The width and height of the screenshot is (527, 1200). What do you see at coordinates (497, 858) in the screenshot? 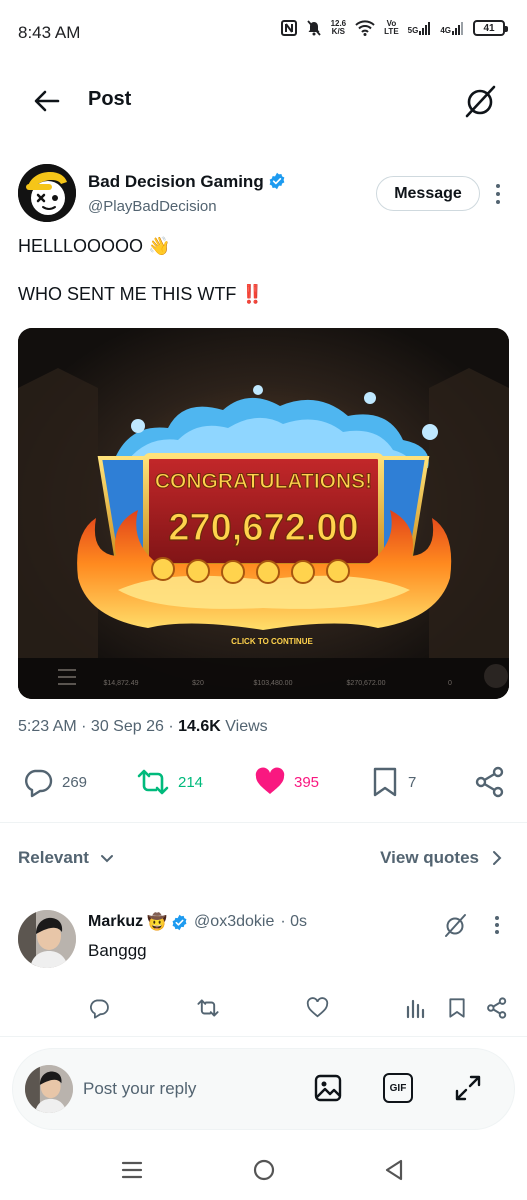
I see `chevron-right-icon` at bounding box center [497, 858].